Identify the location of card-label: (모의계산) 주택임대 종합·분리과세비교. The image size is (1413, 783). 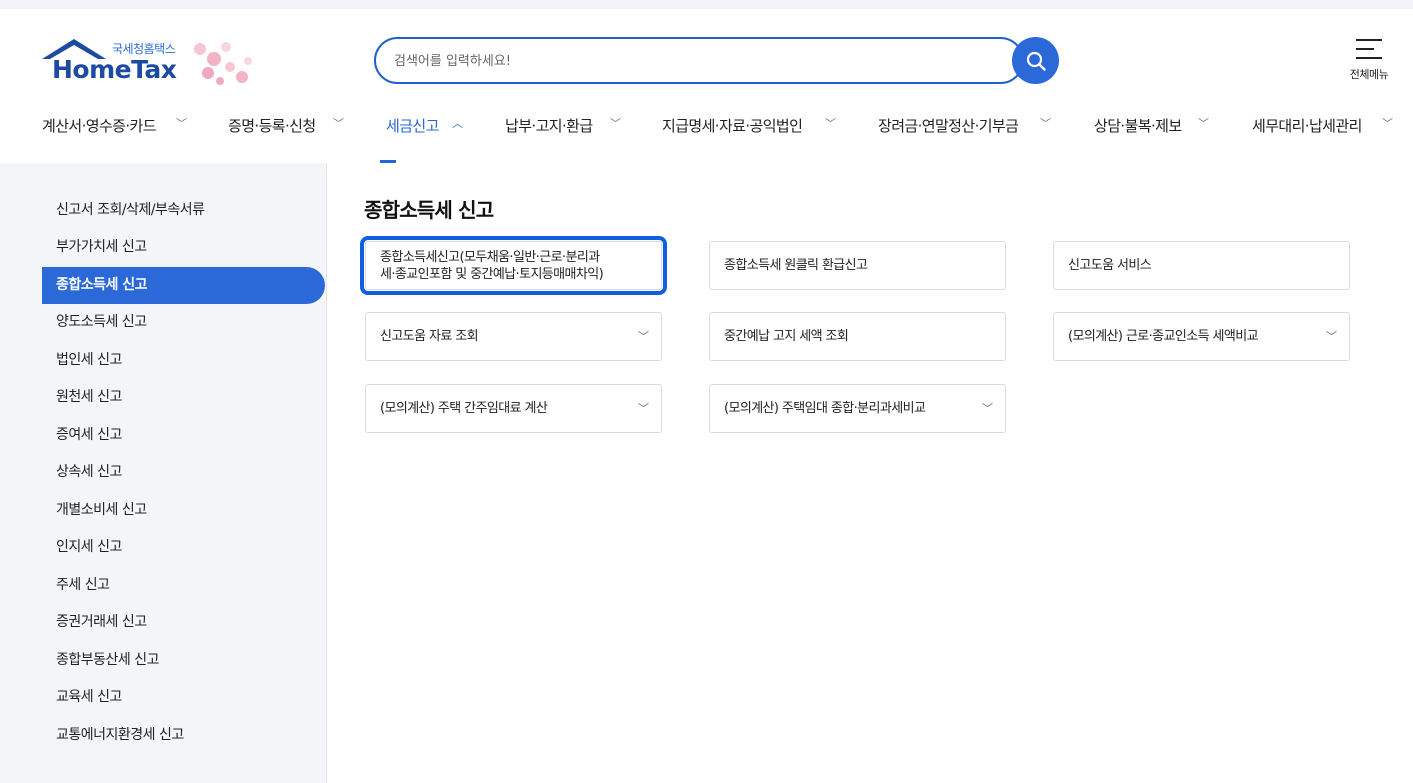
(825, 408).